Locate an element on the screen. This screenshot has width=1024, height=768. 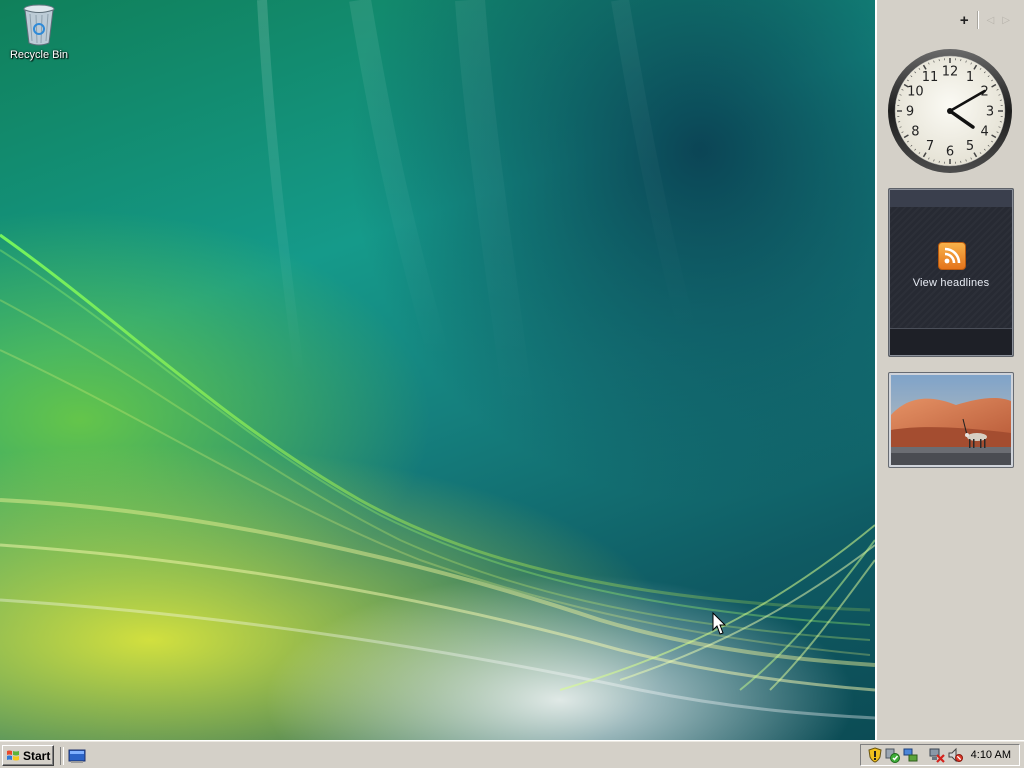
clock-numeral: 9 is located at coordinates (910, 112).